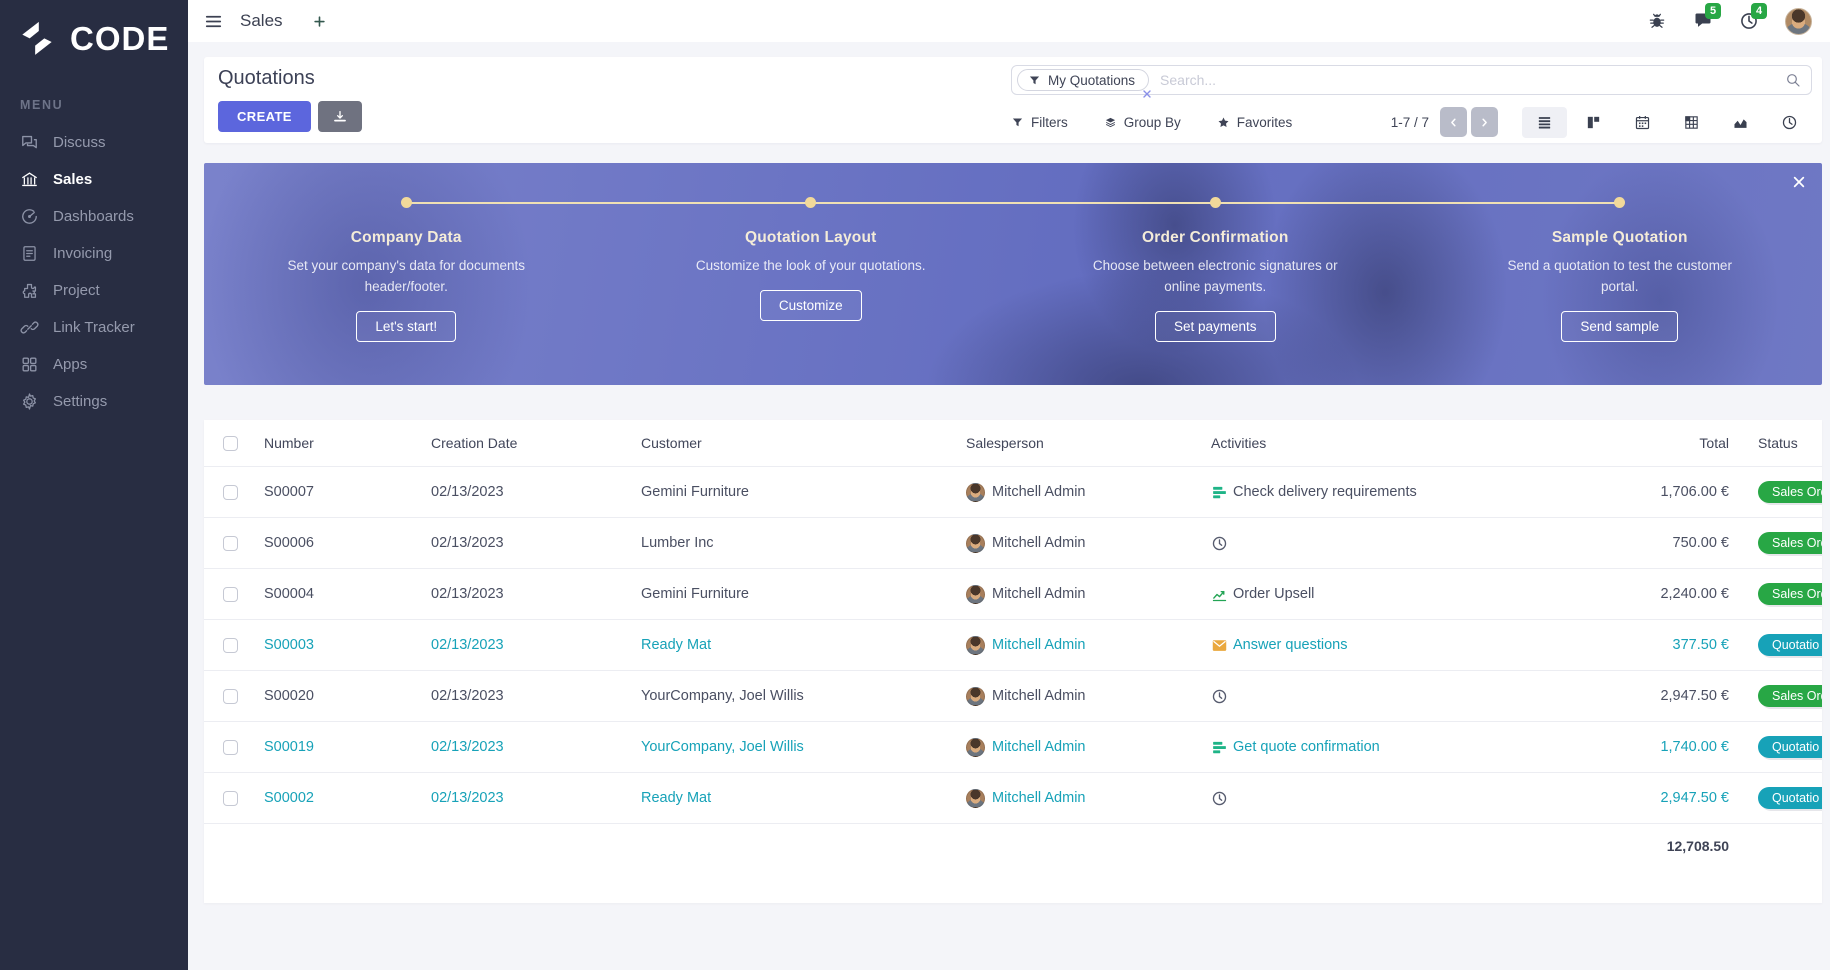 The image size is (1830, 970). I want to click on step-action-button: Customize, so click(810, 305).